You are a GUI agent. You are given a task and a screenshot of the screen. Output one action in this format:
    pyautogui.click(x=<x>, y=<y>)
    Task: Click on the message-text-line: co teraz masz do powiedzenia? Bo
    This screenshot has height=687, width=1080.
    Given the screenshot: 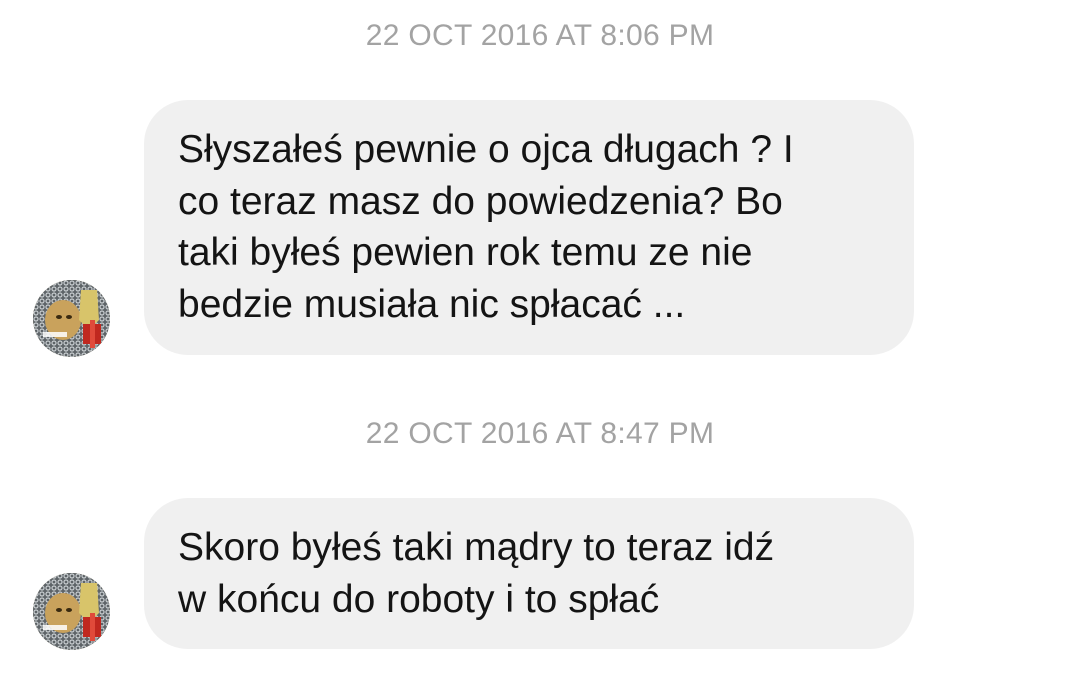 What is the action you would take?
    pyautogui.click(x=480, y=201)
    